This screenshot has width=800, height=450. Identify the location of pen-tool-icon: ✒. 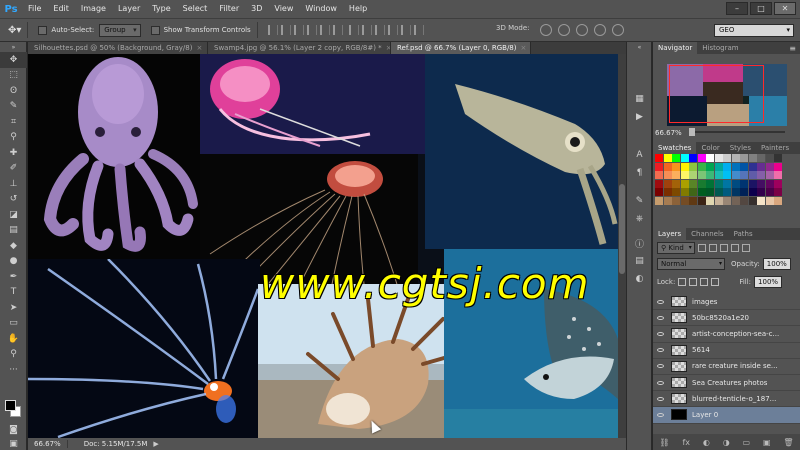
(13, 277).